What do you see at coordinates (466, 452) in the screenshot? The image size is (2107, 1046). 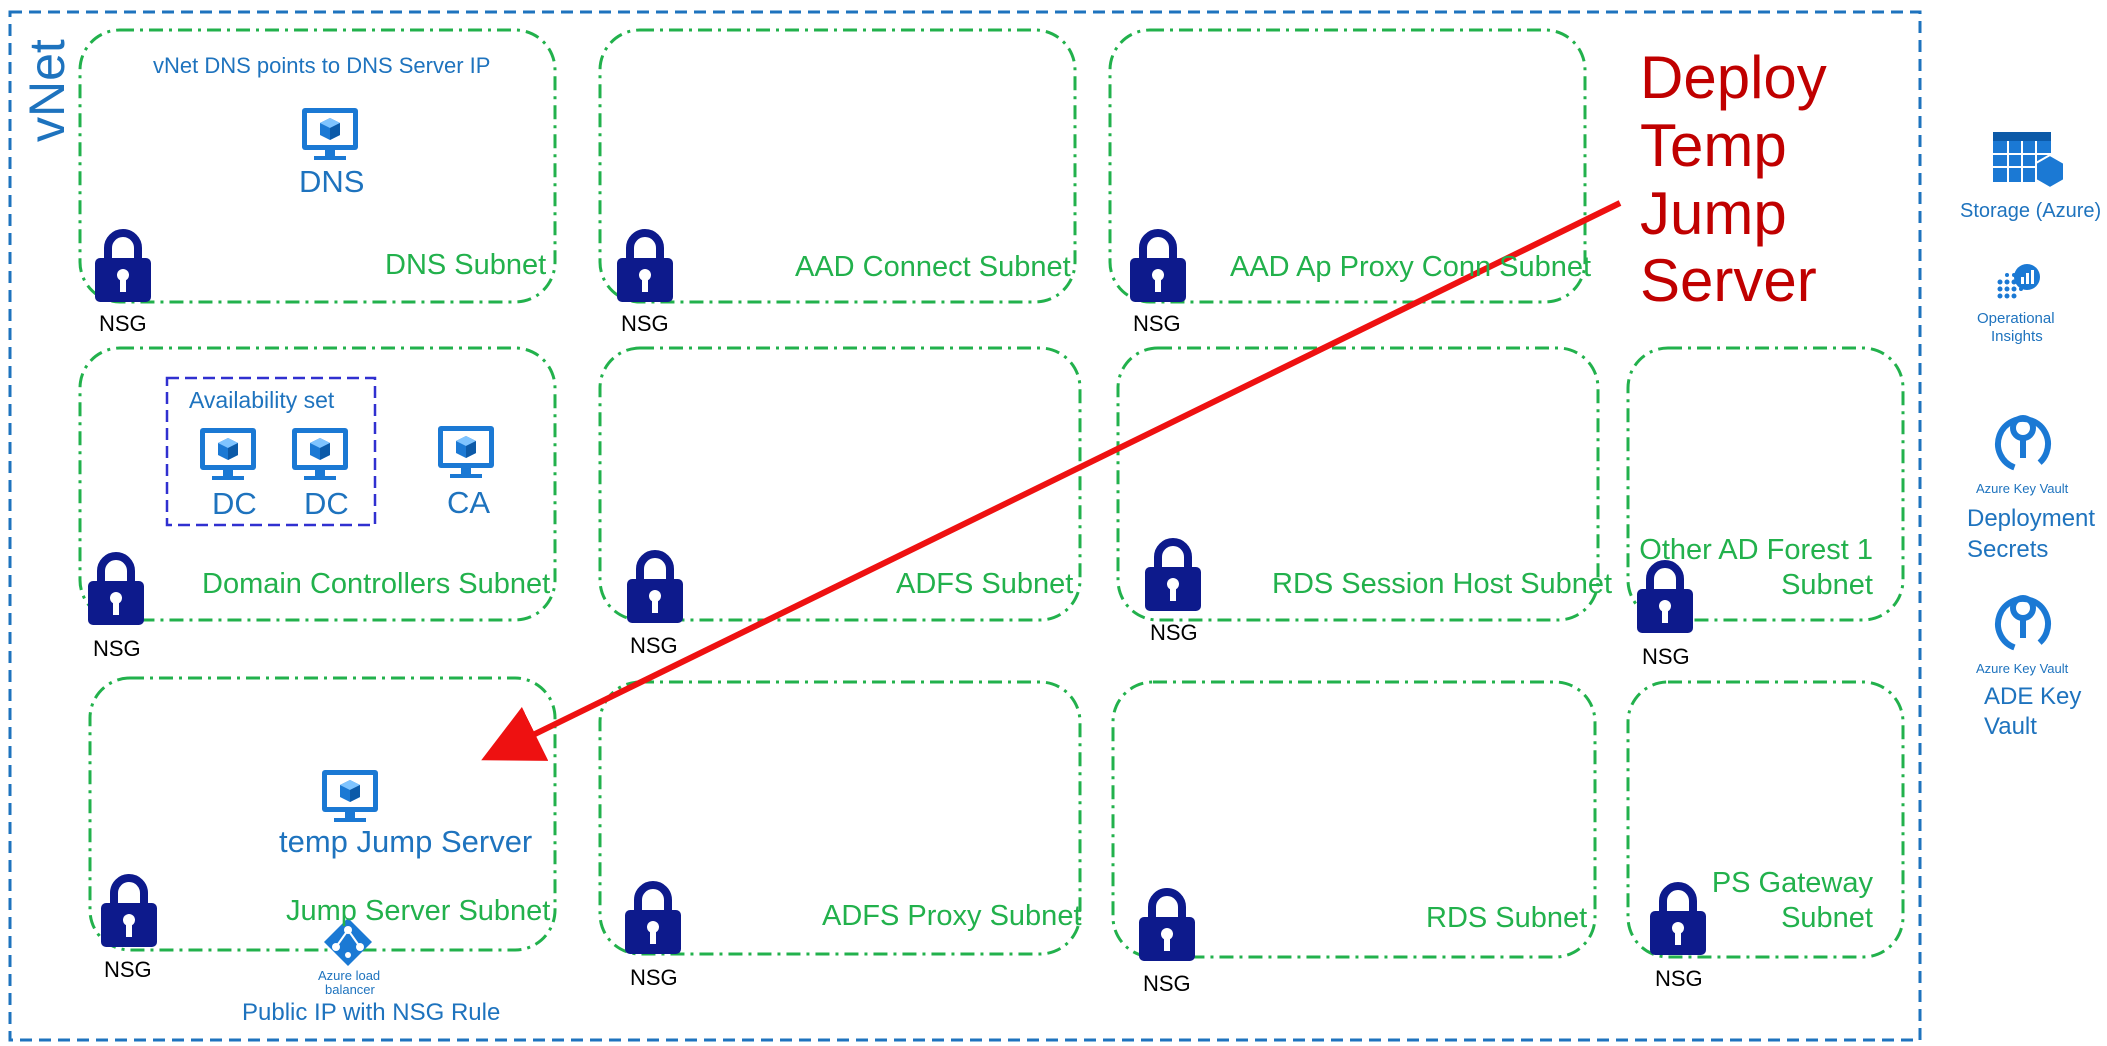 I see `ca-vm-icon` at bounding box center [466, 452].